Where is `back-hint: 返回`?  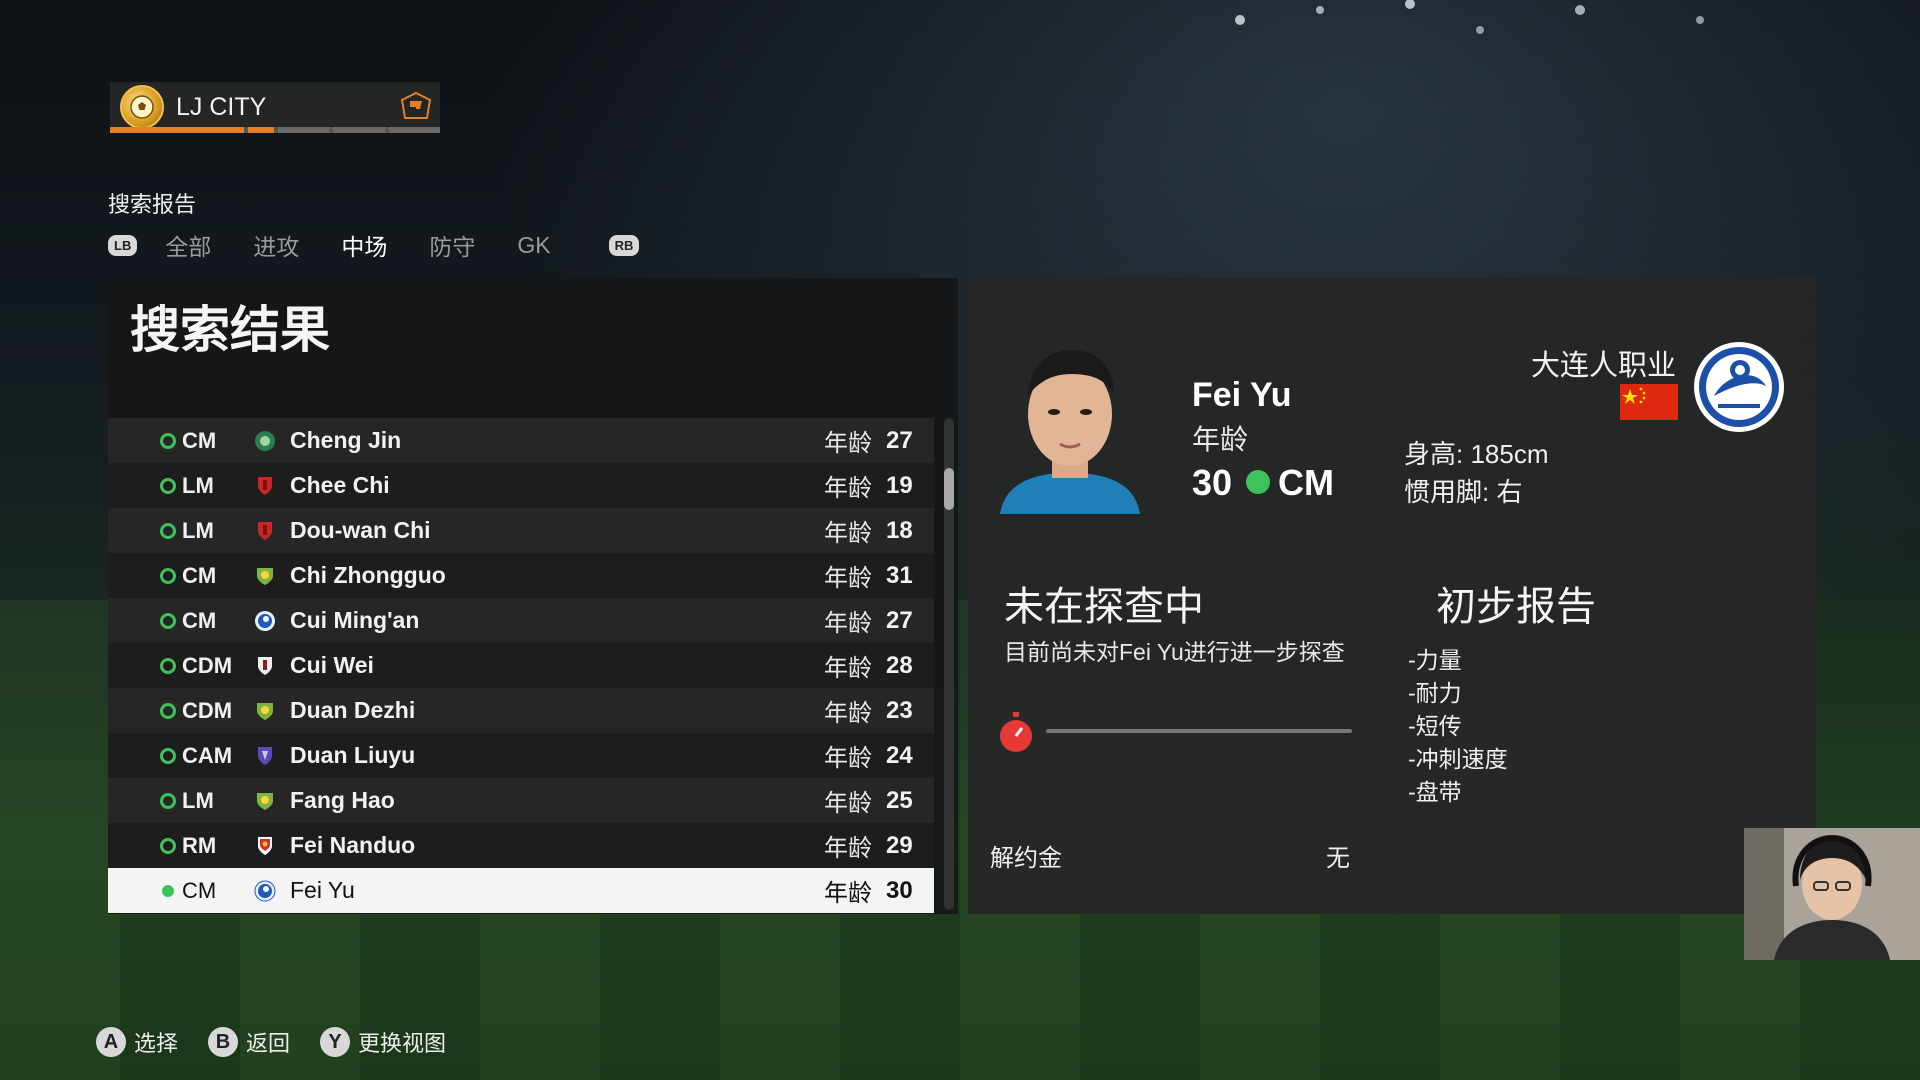
back-hint: 返回 is located at coordinates (268, 1042).